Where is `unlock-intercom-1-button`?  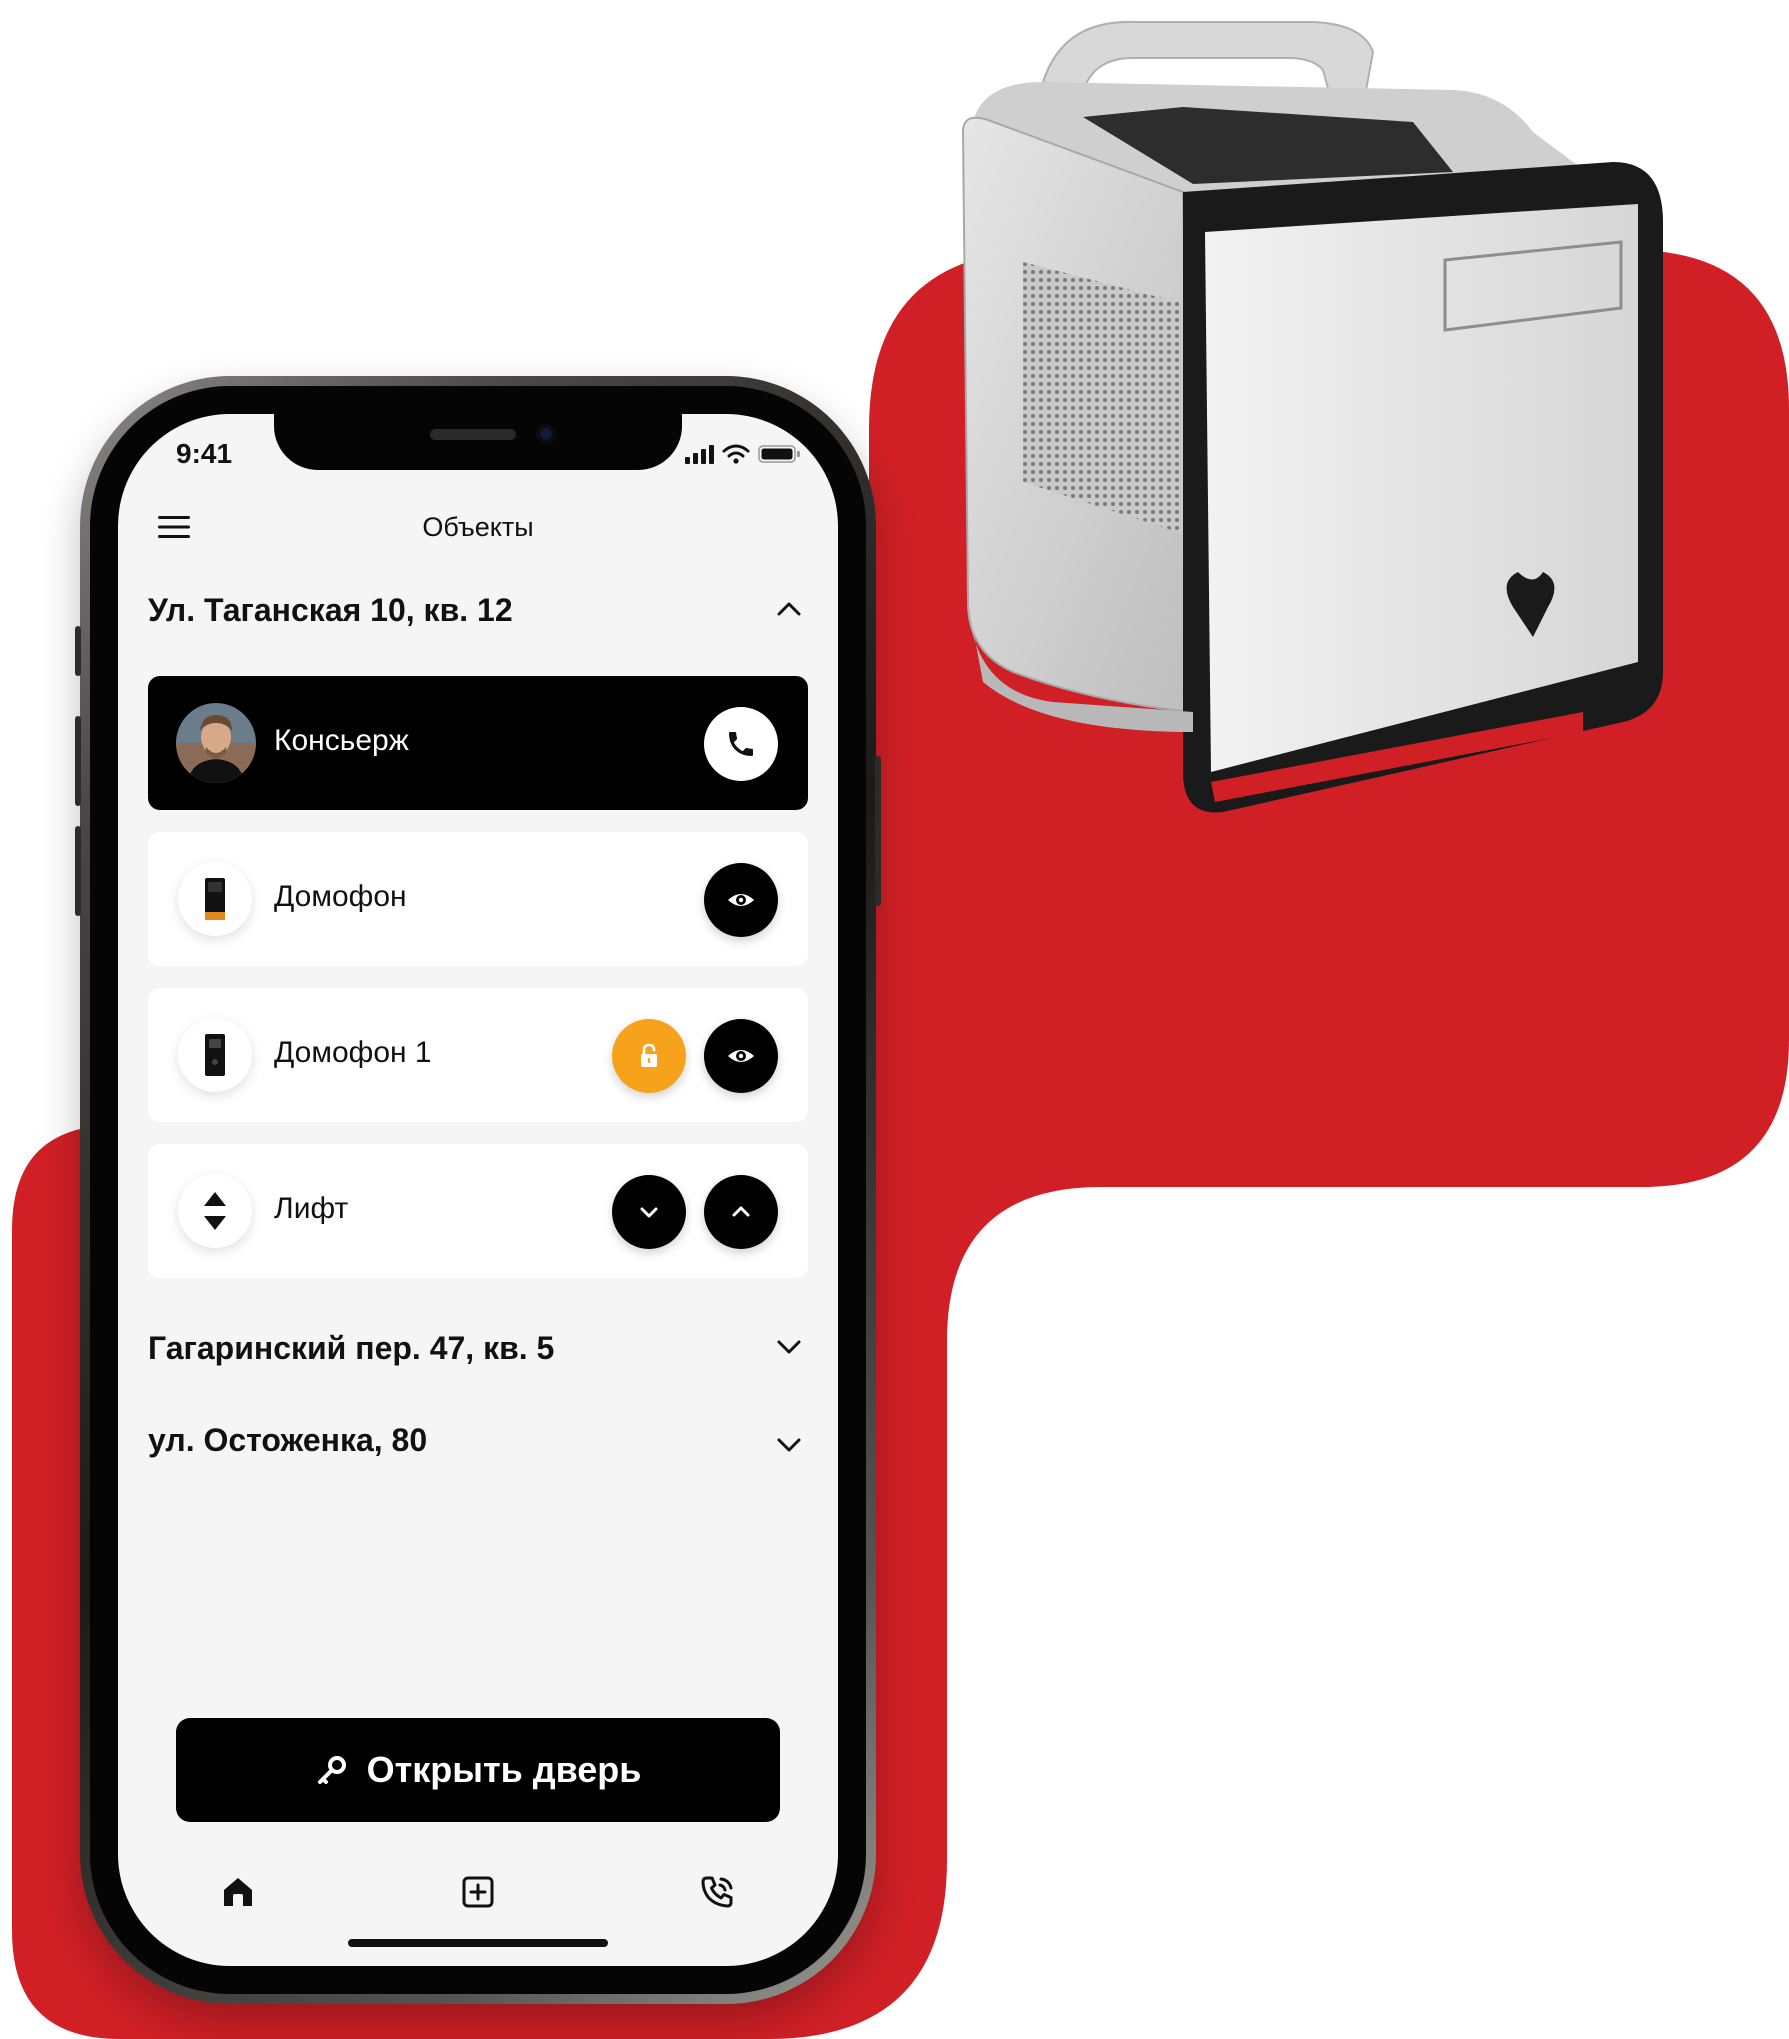
unlock-intercom-1-button is located at coordinates (649, 1056).